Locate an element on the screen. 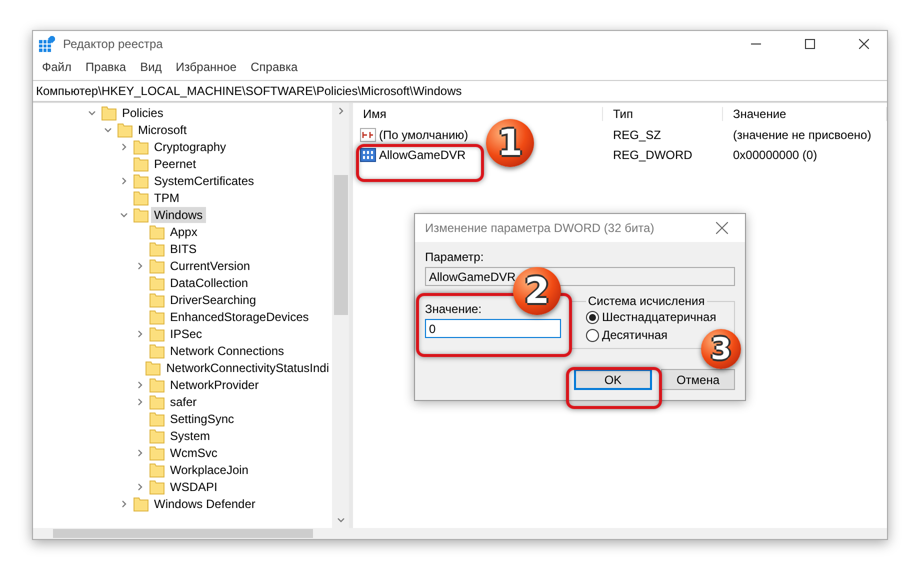 The image size is (920, 573). dialog-button: OK is located at coordinates (613, 379).